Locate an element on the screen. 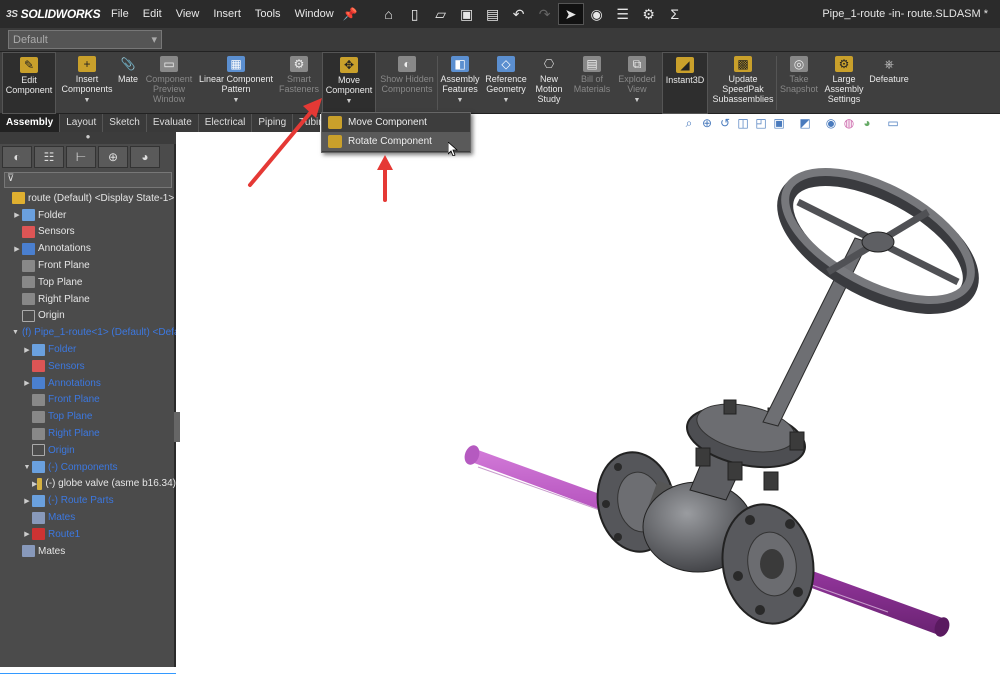 This screenshot has height=674, width=1000. move-component-button: ✥ Move Component ▼ is located at coordinates (349, 83).